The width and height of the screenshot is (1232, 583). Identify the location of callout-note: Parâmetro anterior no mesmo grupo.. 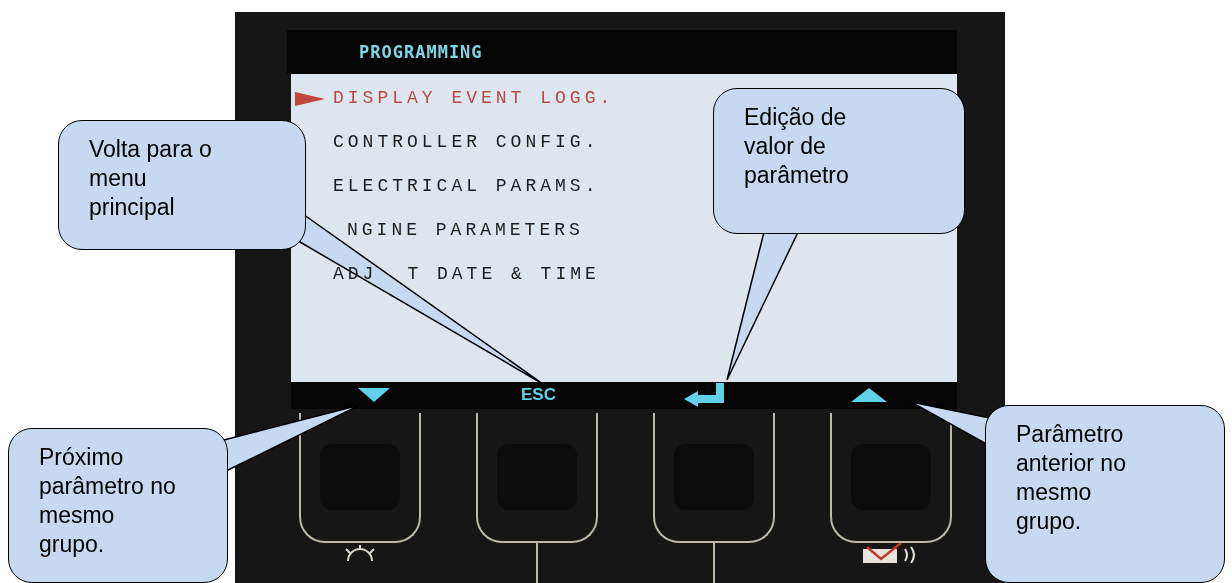
(1105, 494).